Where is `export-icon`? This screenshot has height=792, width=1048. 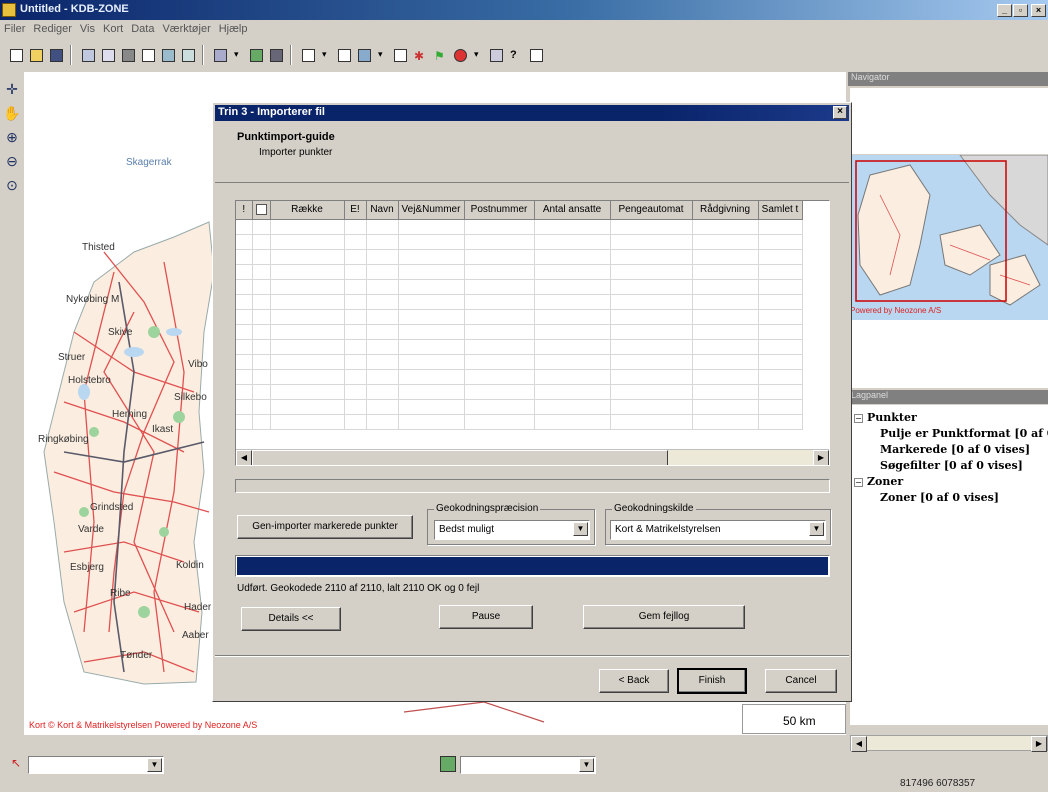 export-icon is located at coordinates (168, 55).